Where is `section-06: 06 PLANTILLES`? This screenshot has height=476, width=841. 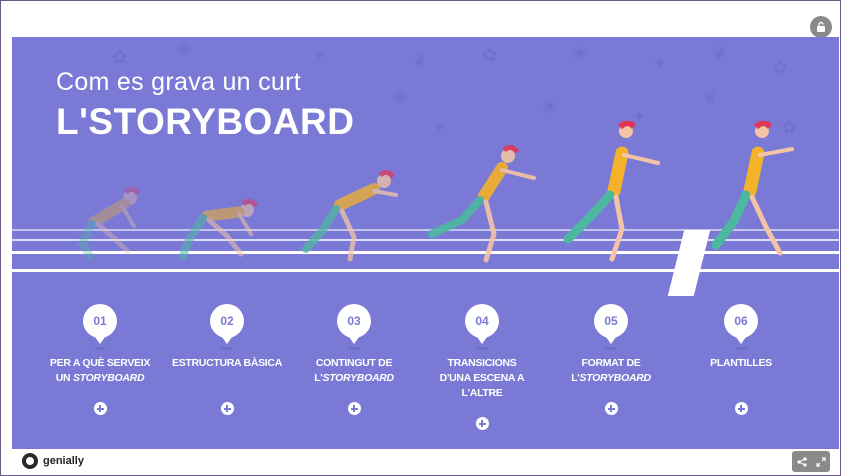
section-06: 06 PLANTILLES is located at coordinates (741, 359).